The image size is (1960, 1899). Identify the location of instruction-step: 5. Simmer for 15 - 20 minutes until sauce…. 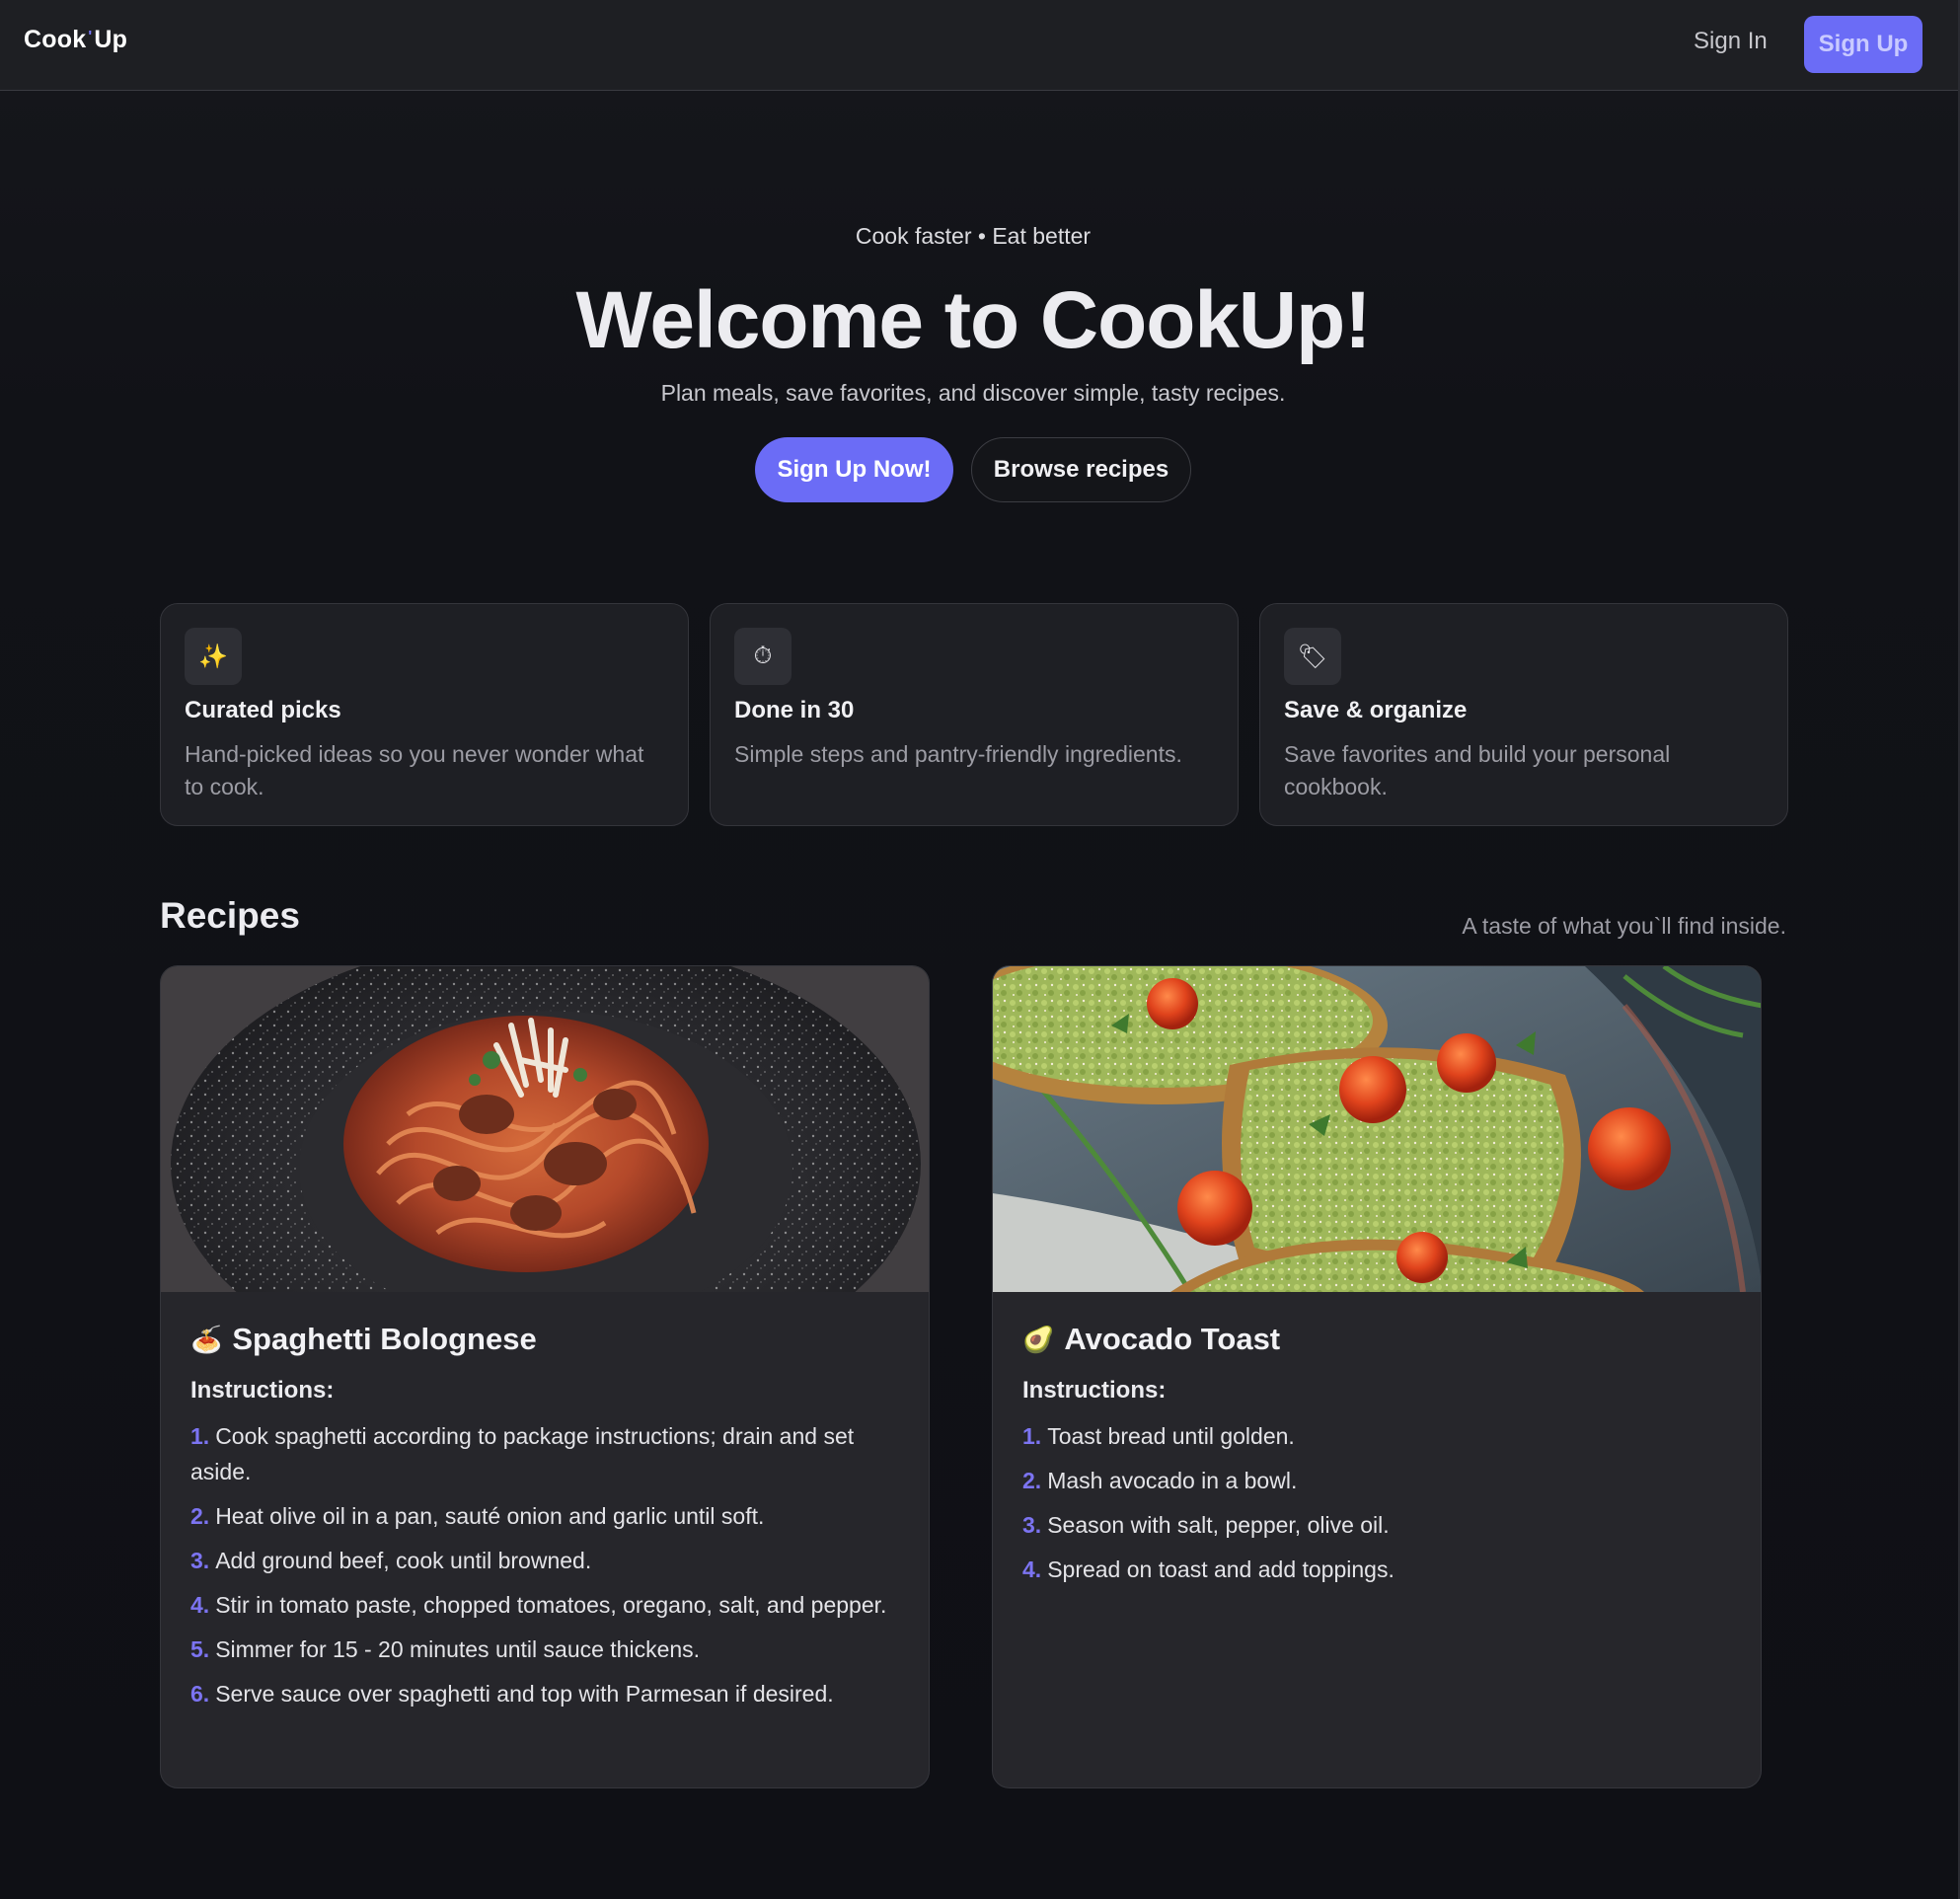
(445, 1649).